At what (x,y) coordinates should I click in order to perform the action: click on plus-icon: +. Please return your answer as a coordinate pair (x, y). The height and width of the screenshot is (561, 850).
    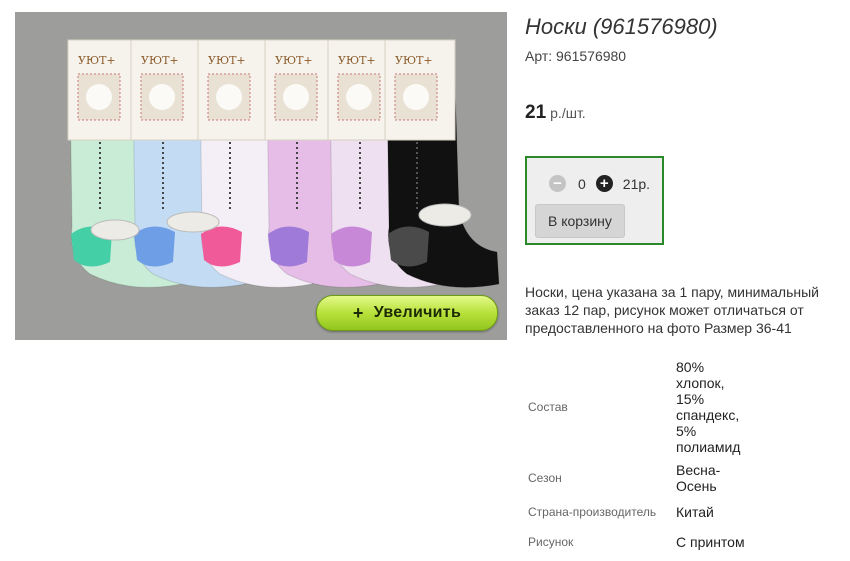
    Looking at the image, I should click on (358, 312).